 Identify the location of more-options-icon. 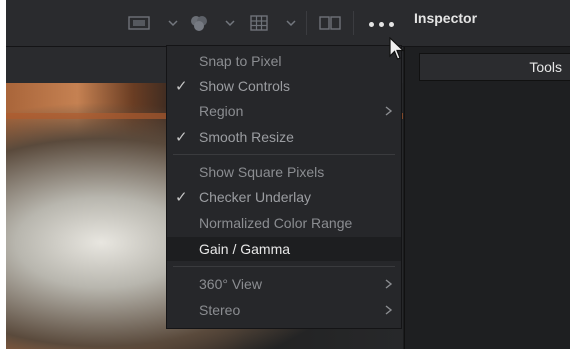
(381, 24).